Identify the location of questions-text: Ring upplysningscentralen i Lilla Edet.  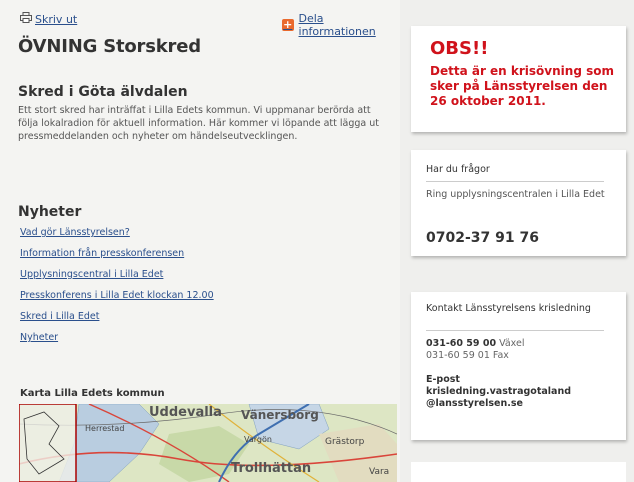
(515, 194).